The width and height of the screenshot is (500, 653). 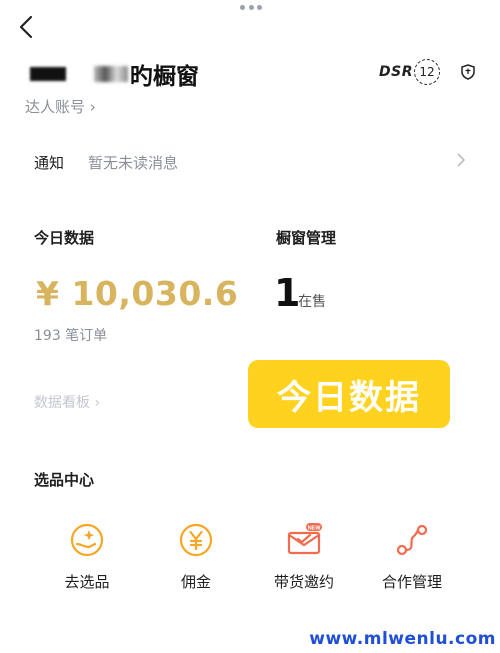 What do you see at coordinates (411, 582) in the screenshot?
I see `cooperation-mgmt-label: 合作管理` at bounding box center [411, 582].